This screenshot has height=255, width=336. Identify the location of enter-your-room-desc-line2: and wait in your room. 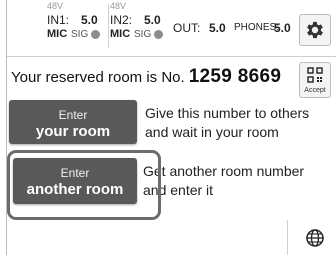
(212, 132).